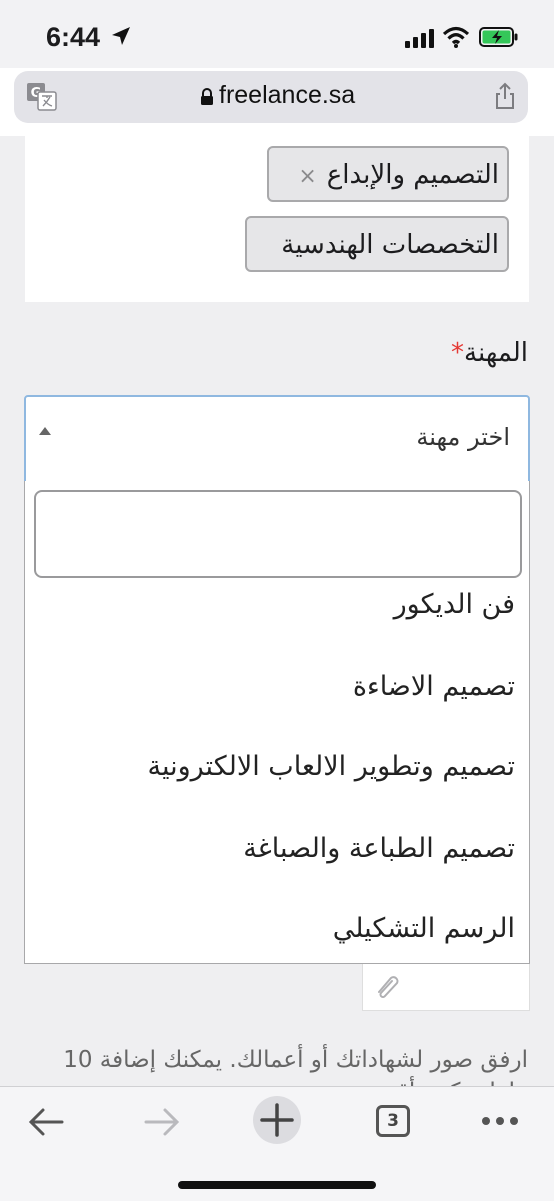  What do you see at coordinates (73, 37) in the screenshot?
I see `status-time: 6:44` at bounding box center [73, 37].